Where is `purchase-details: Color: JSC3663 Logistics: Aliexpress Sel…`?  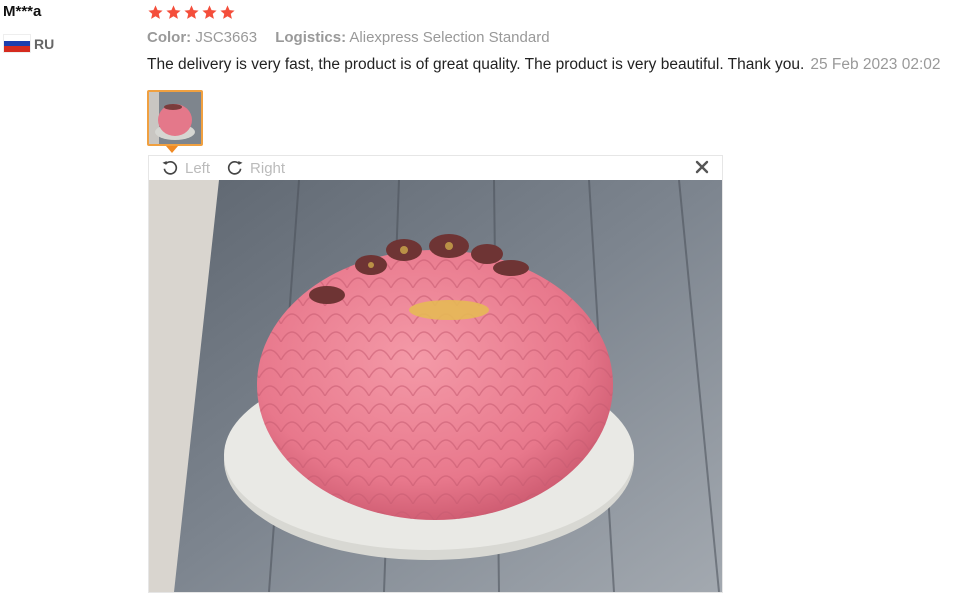
purchase-details: Color: JSC3663 Logistics: Aliexpress Sel… is located at coordinates (553, 38).